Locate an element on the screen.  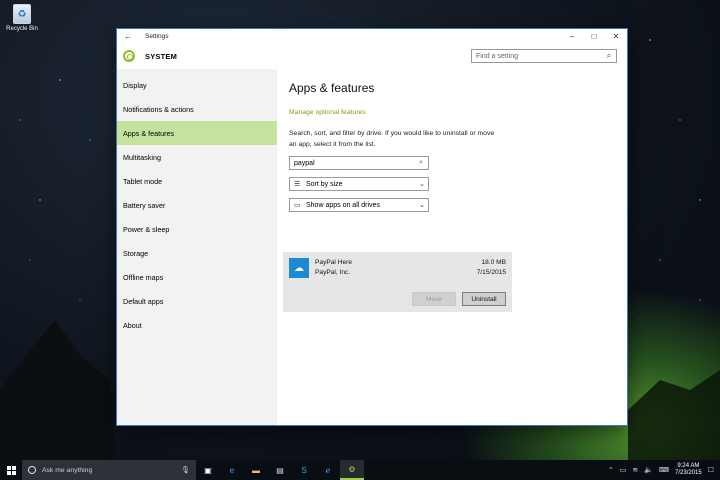
file-explorer-icon: ▬ is located at coordinates (256, 470).